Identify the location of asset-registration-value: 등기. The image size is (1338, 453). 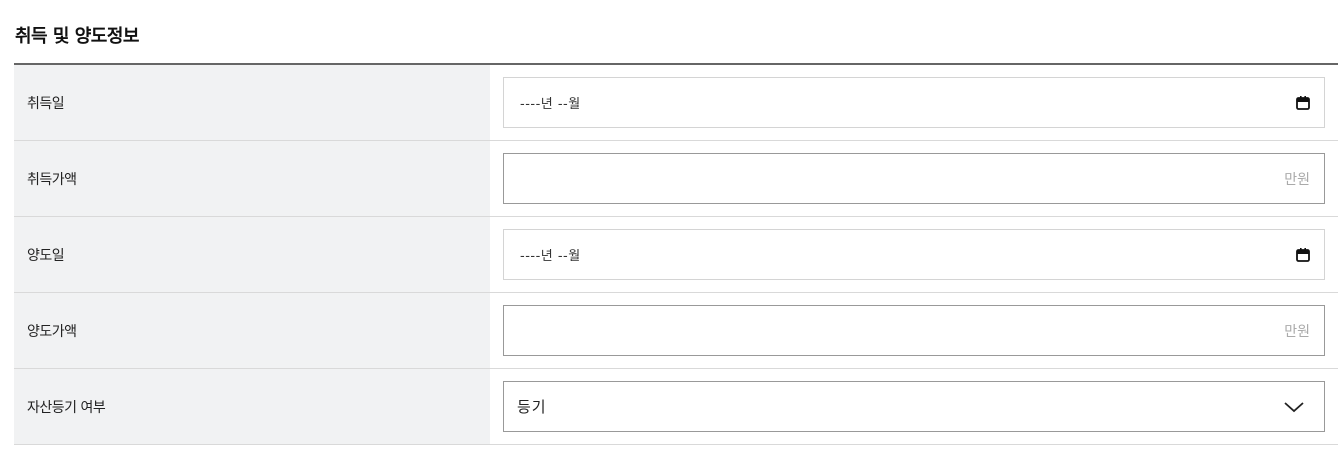
(532, 407).